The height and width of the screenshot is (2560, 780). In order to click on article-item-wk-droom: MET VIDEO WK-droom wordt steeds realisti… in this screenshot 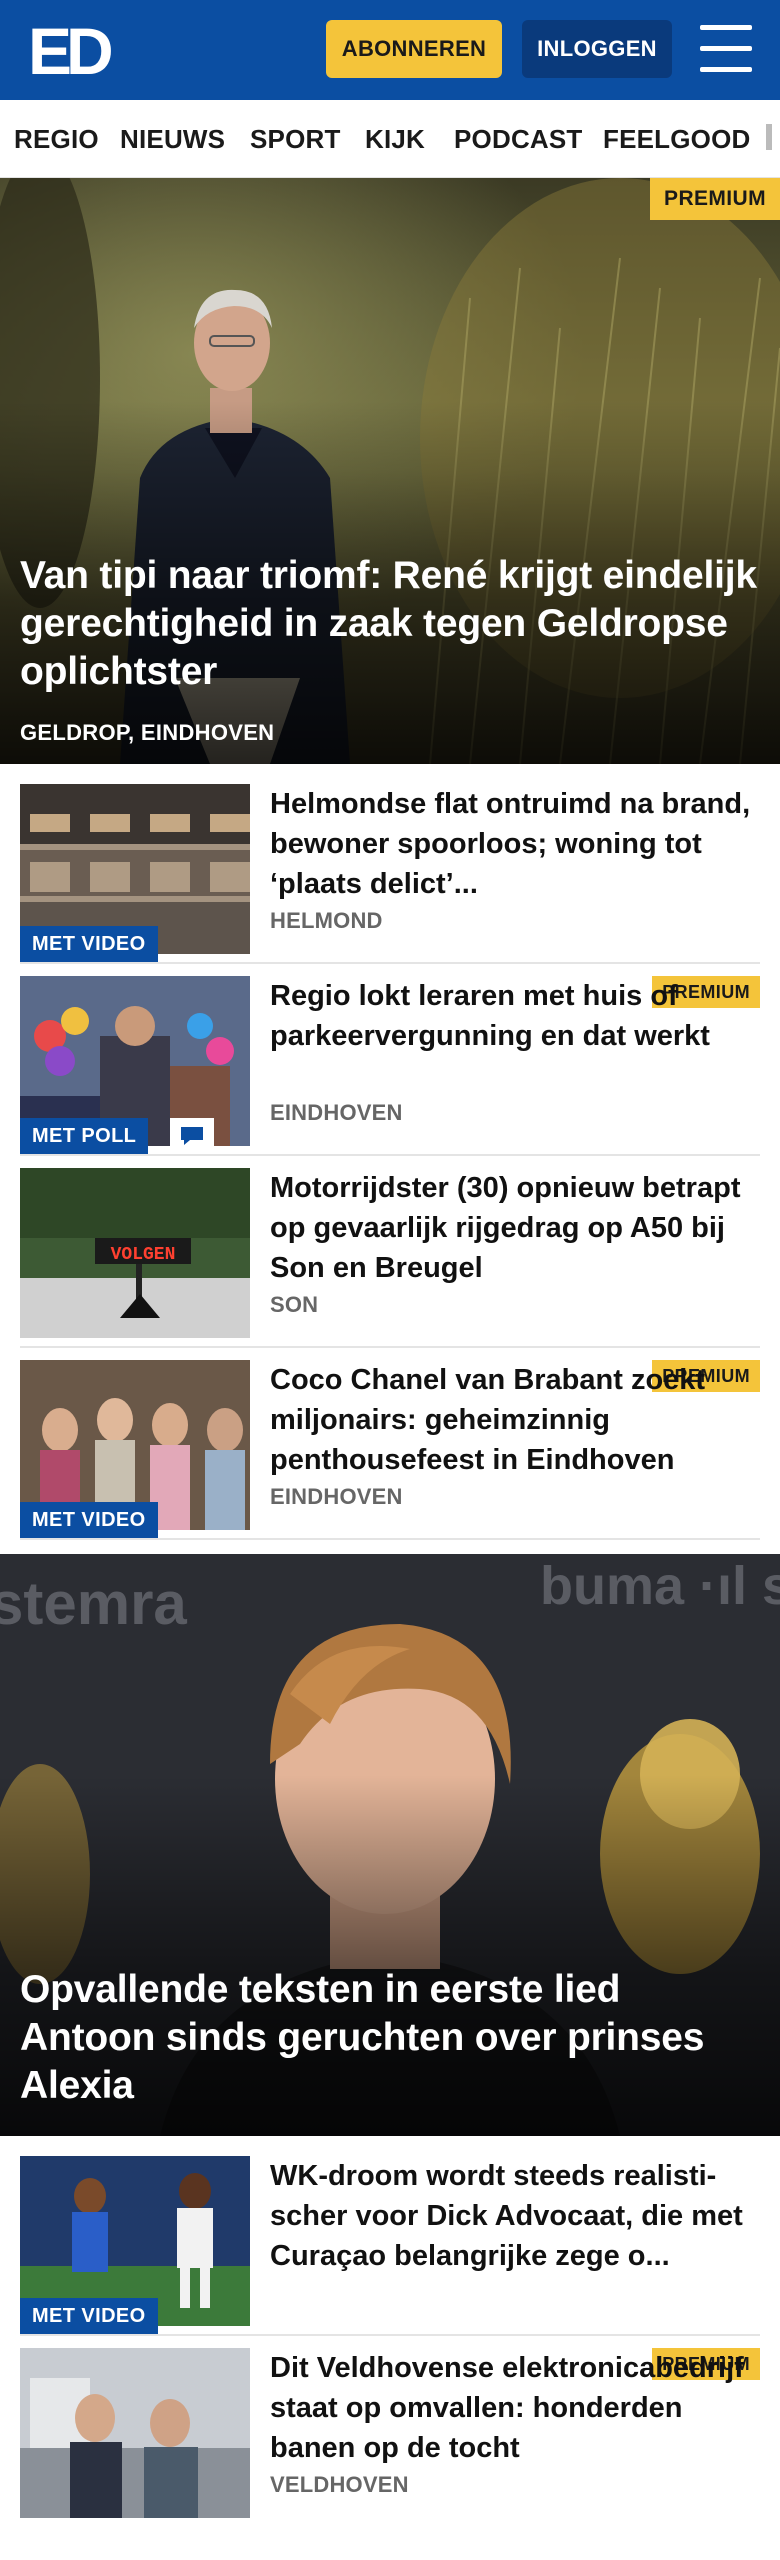, I will do `click(390, 2246)`.